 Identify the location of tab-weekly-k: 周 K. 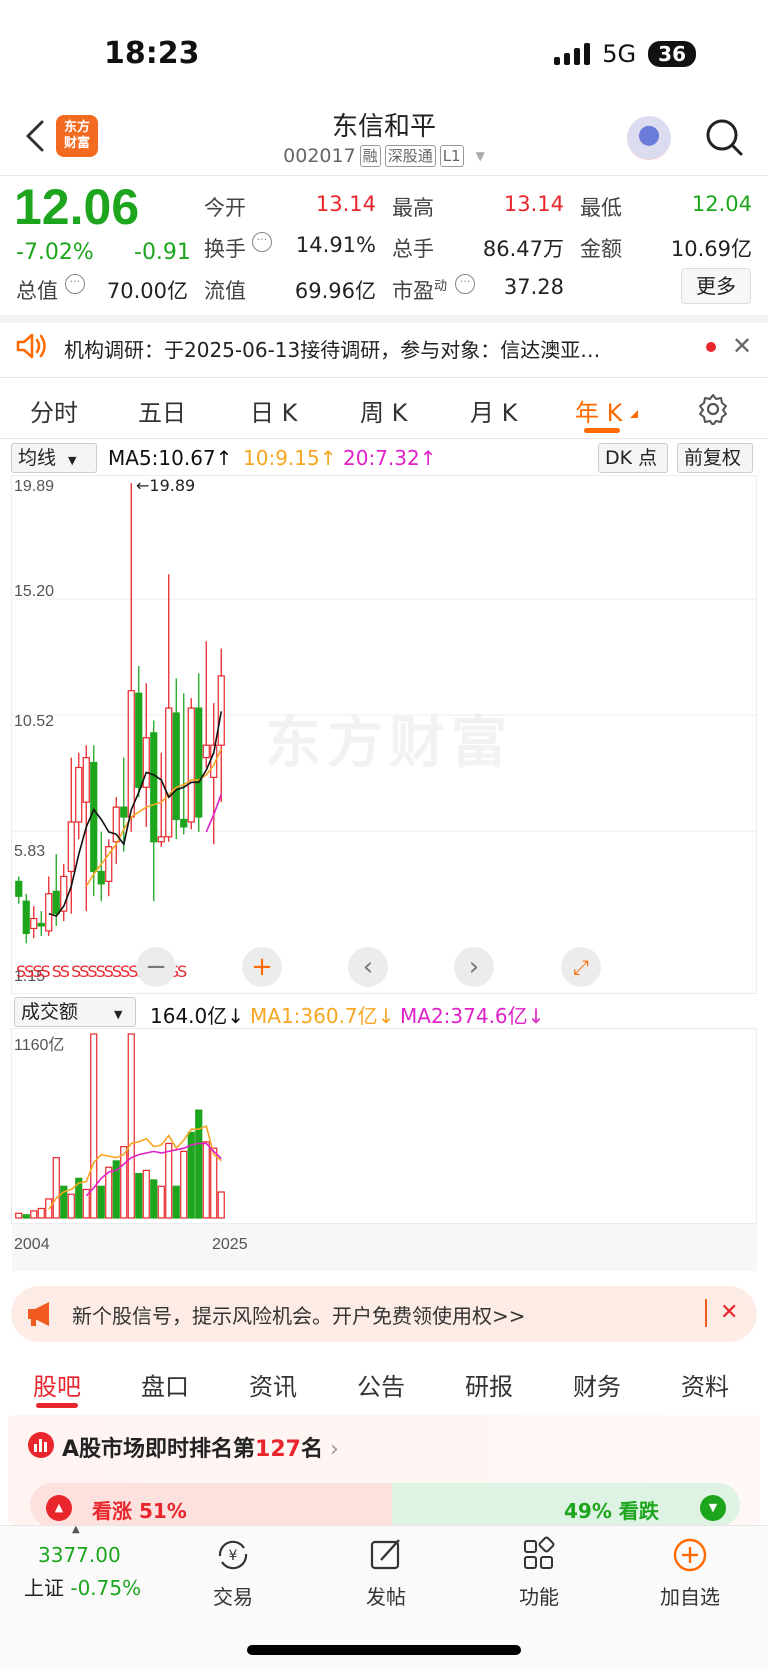
(383, 410).